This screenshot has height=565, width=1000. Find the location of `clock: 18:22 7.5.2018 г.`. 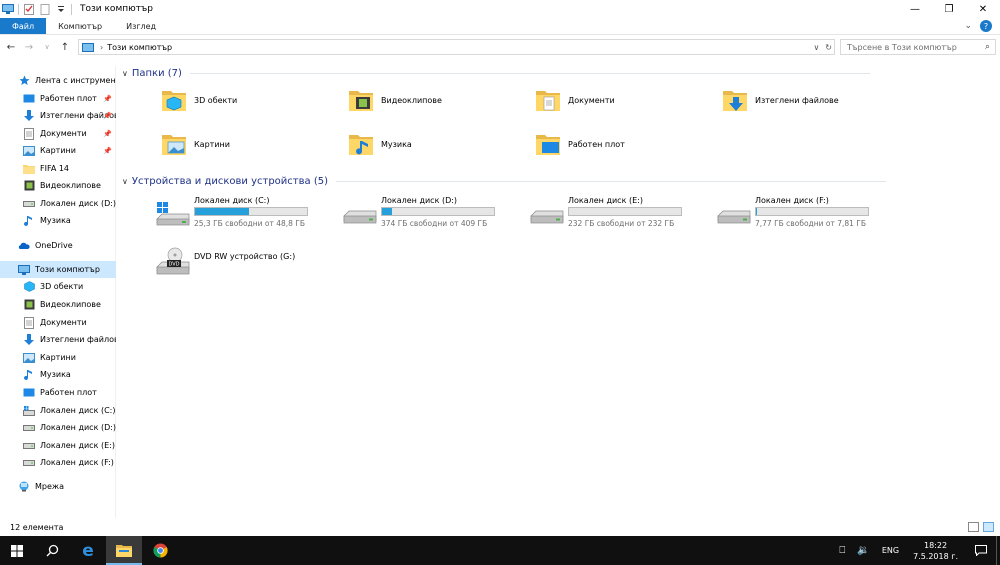

clock: 18:22 7.5.2018 г. is located at coordinates (935, 551).